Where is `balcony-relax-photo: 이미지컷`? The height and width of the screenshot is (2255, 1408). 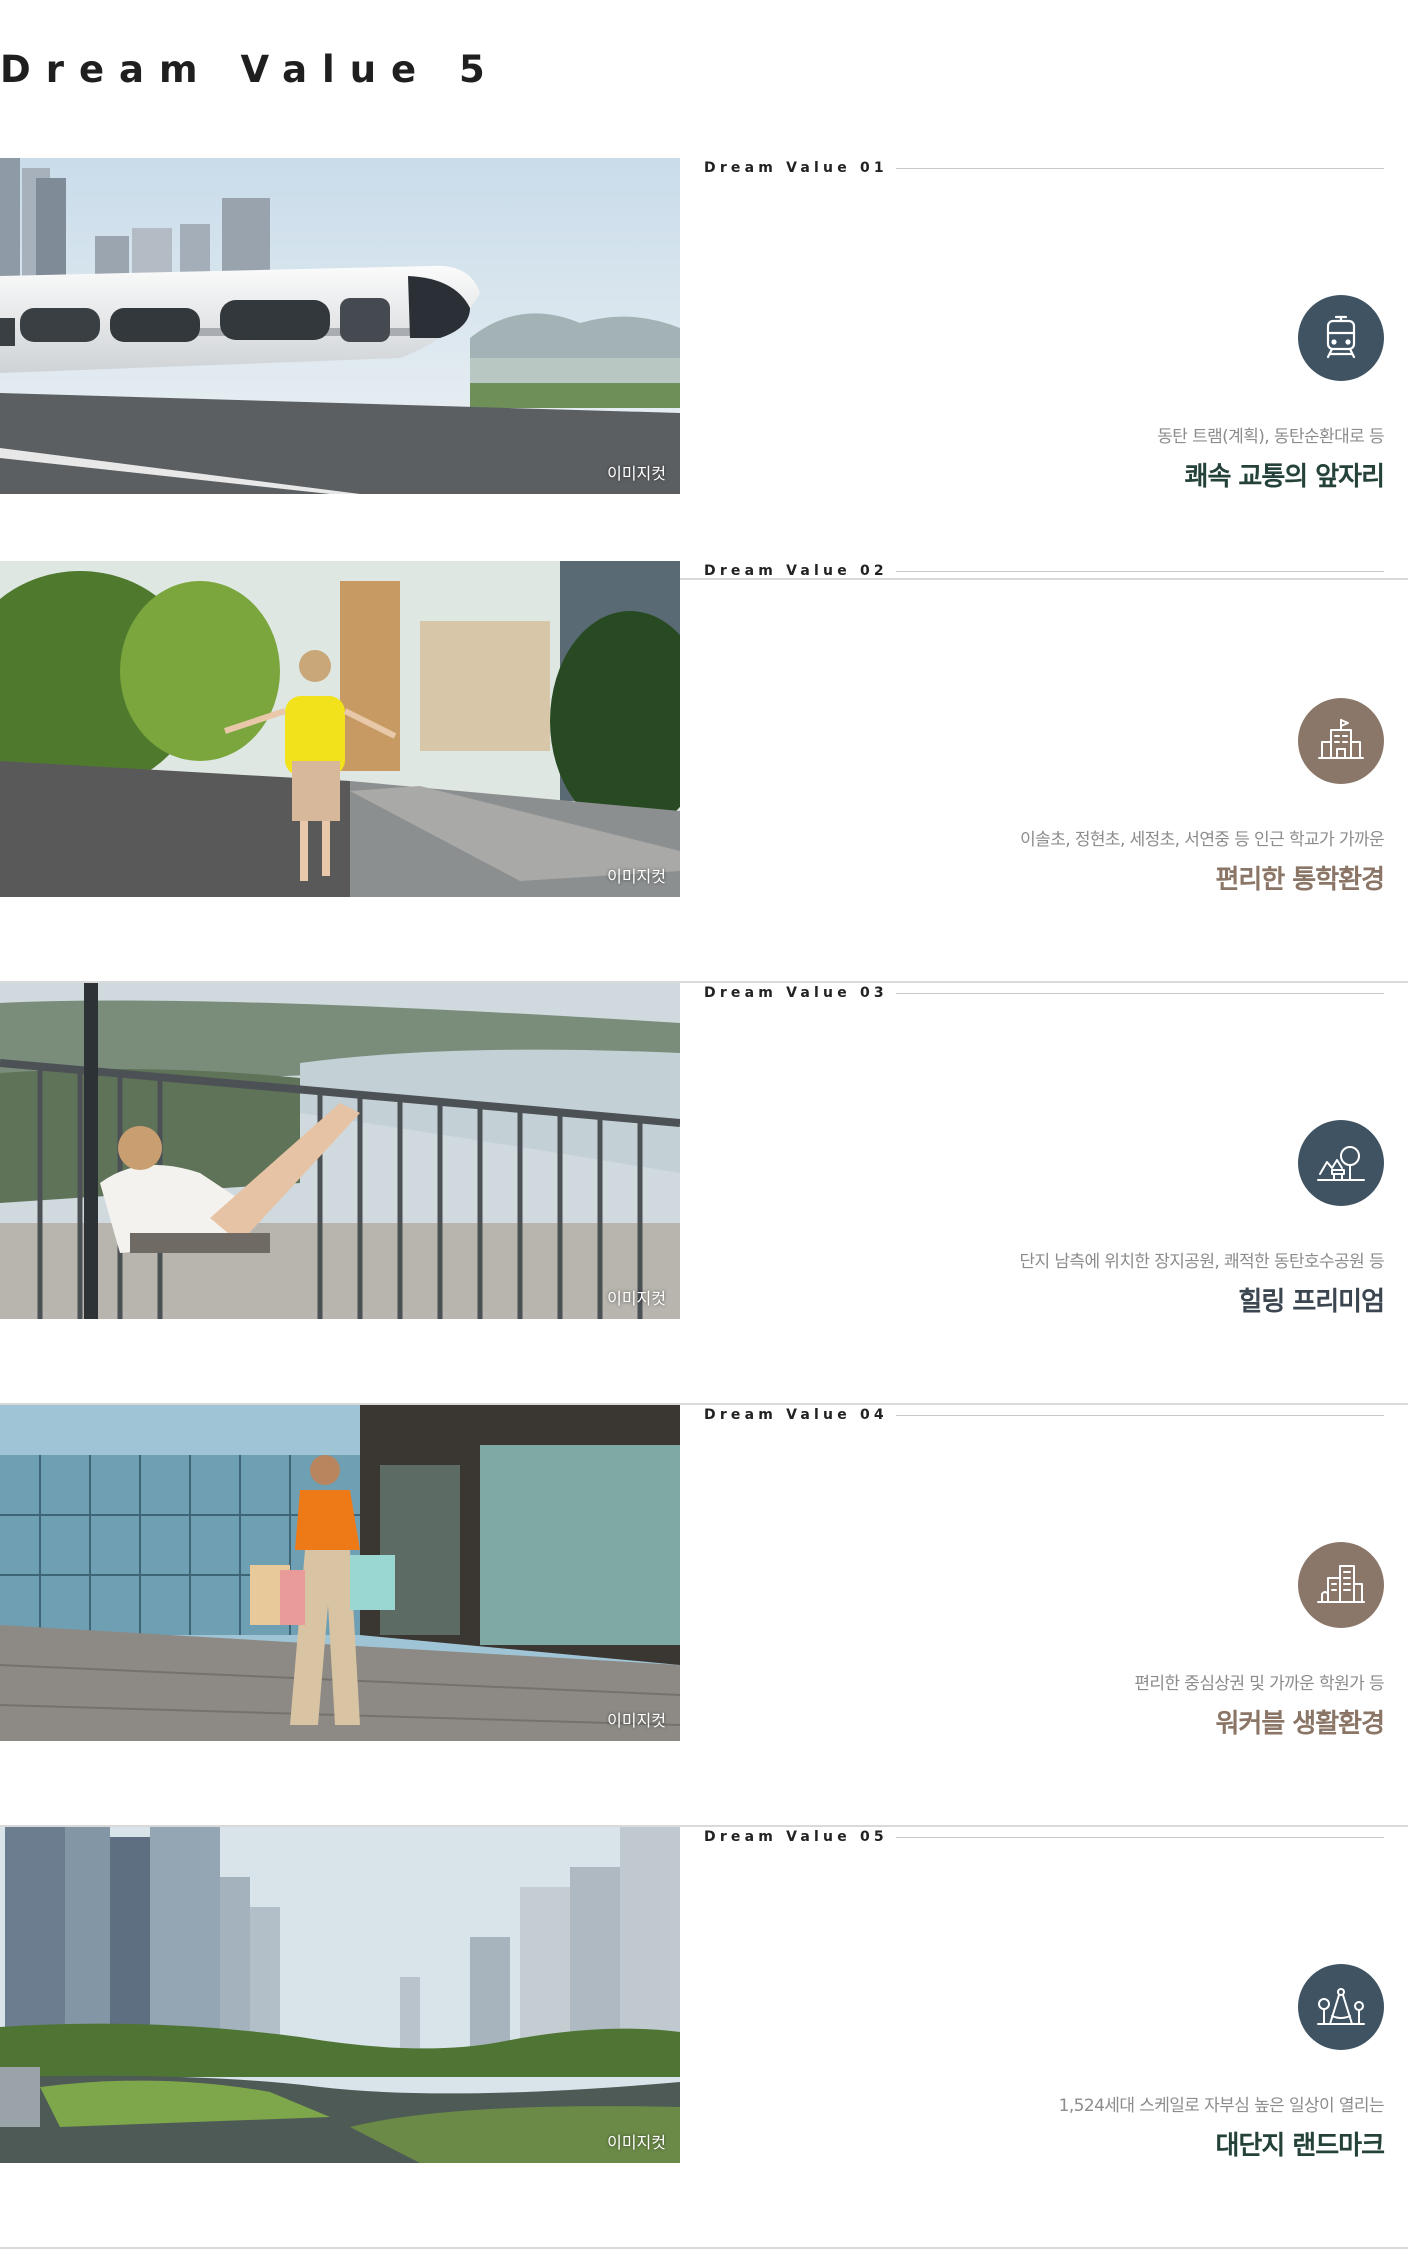 balcony-relax-photo: 이미지컷 is located at coordinates (340, 1151).